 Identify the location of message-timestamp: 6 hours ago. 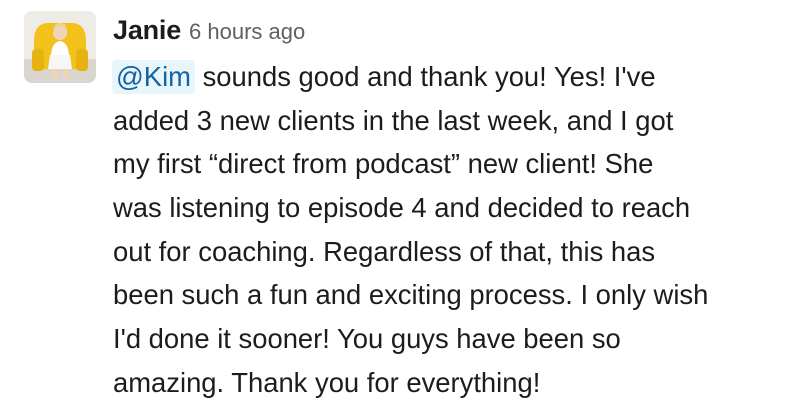
(247, 31).